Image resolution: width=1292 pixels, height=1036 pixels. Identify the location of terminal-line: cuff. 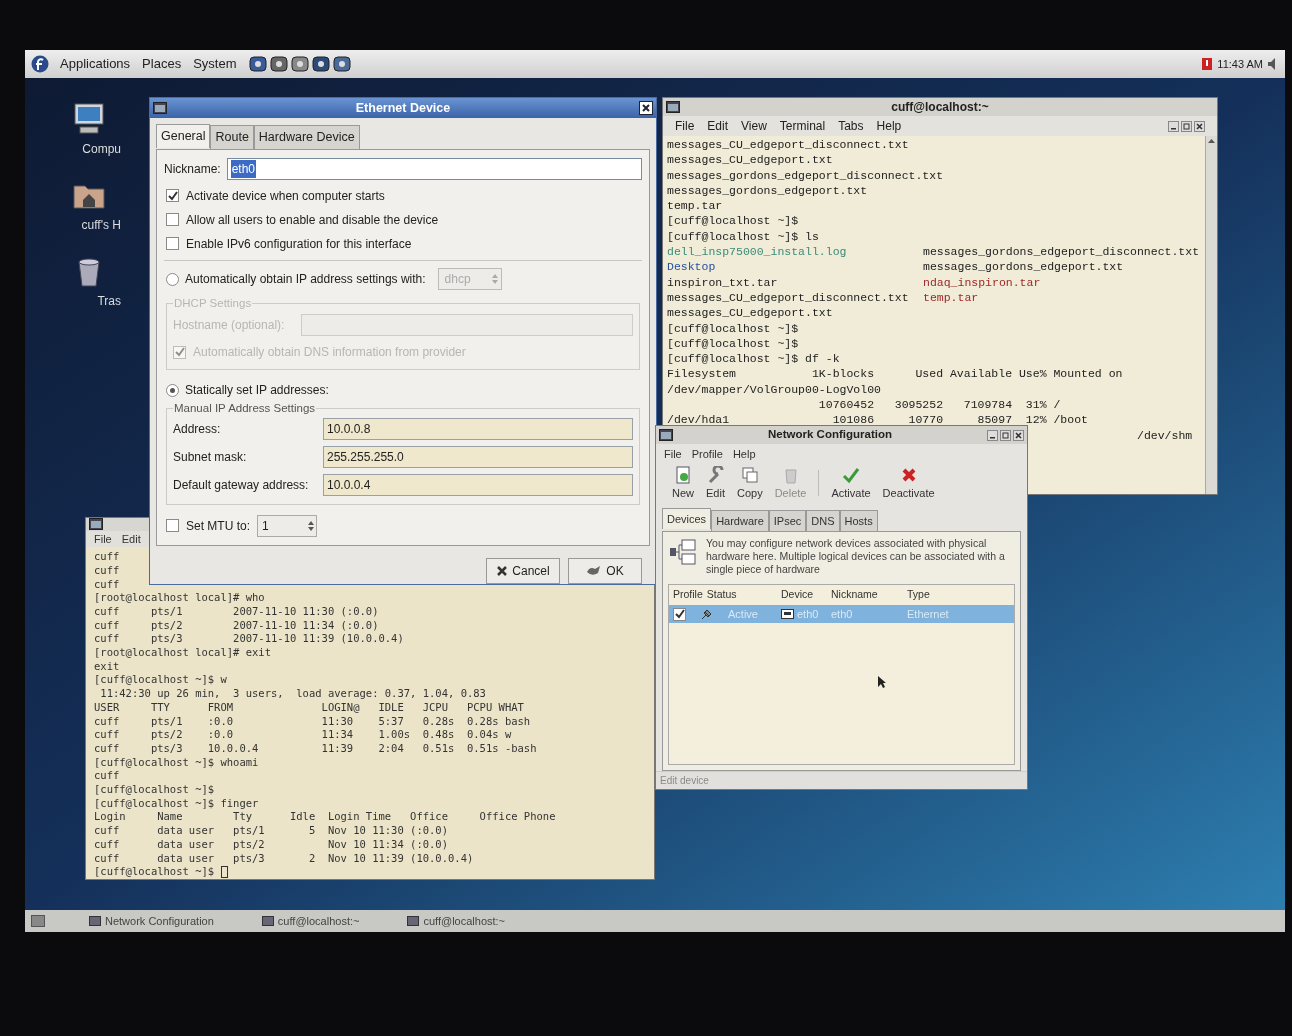
(107, 776).